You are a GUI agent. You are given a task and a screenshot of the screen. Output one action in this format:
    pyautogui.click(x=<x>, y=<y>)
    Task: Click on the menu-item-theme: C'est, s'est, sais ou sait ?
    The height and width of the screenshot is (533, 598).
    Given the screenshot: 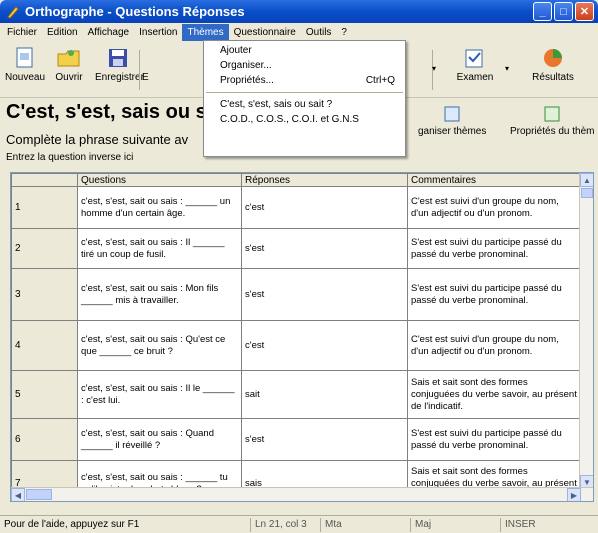 What is the action you would take?
    pyautogui.click(x=304, y=104)
    